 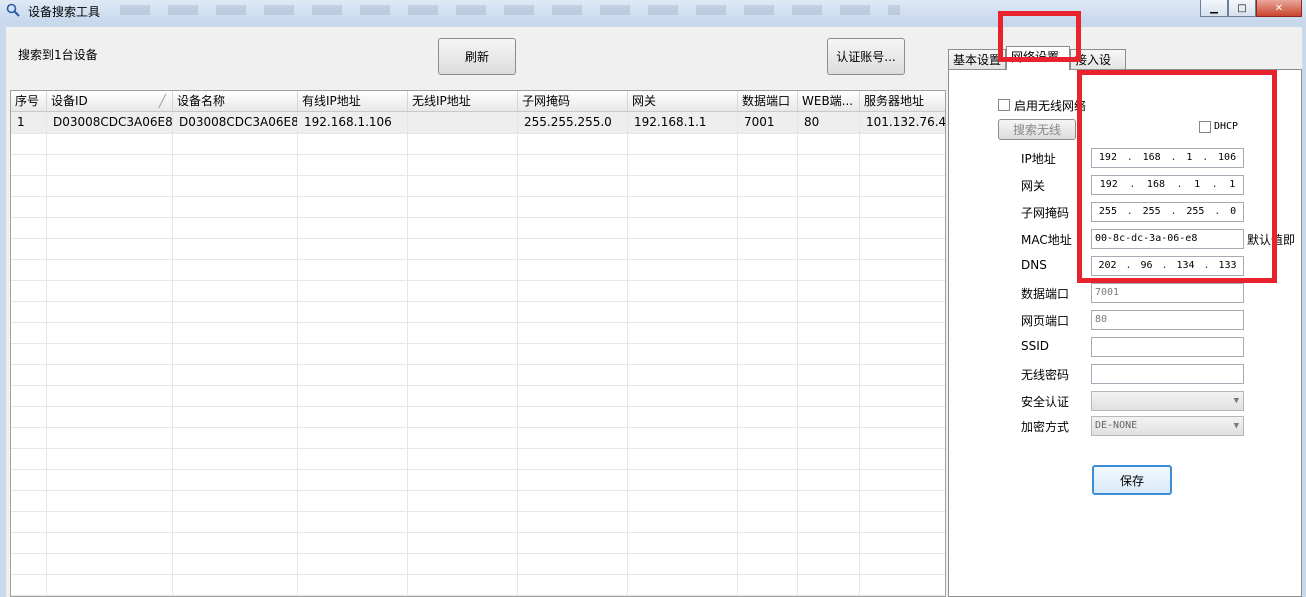 I want to click on ip-octet: 255, so click(x=1151, y=211).